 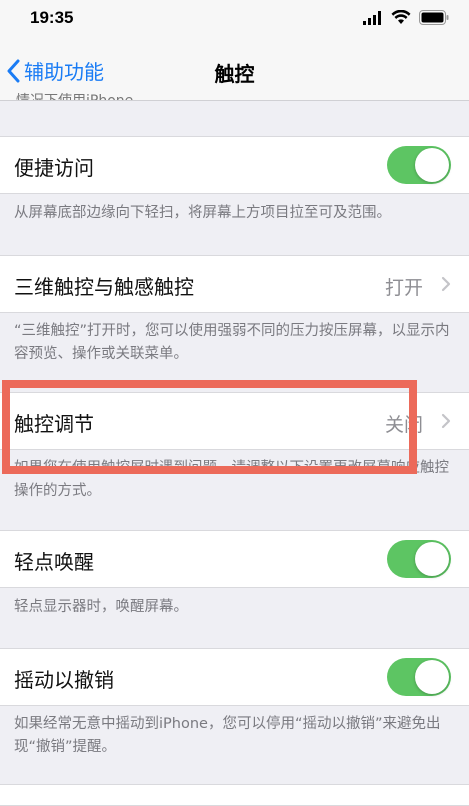 What do you see at coordinates (54, 424) in the screenshot?
I see `touch-accommodations-label: 触控调节` at bounding box center [54, 424].